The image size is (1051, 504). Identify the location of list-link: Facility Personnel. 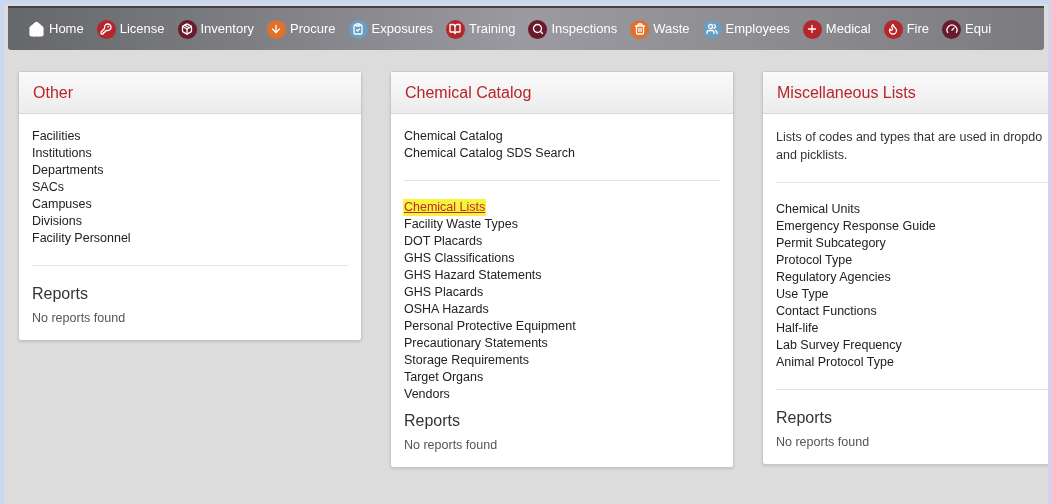
(81, 238).